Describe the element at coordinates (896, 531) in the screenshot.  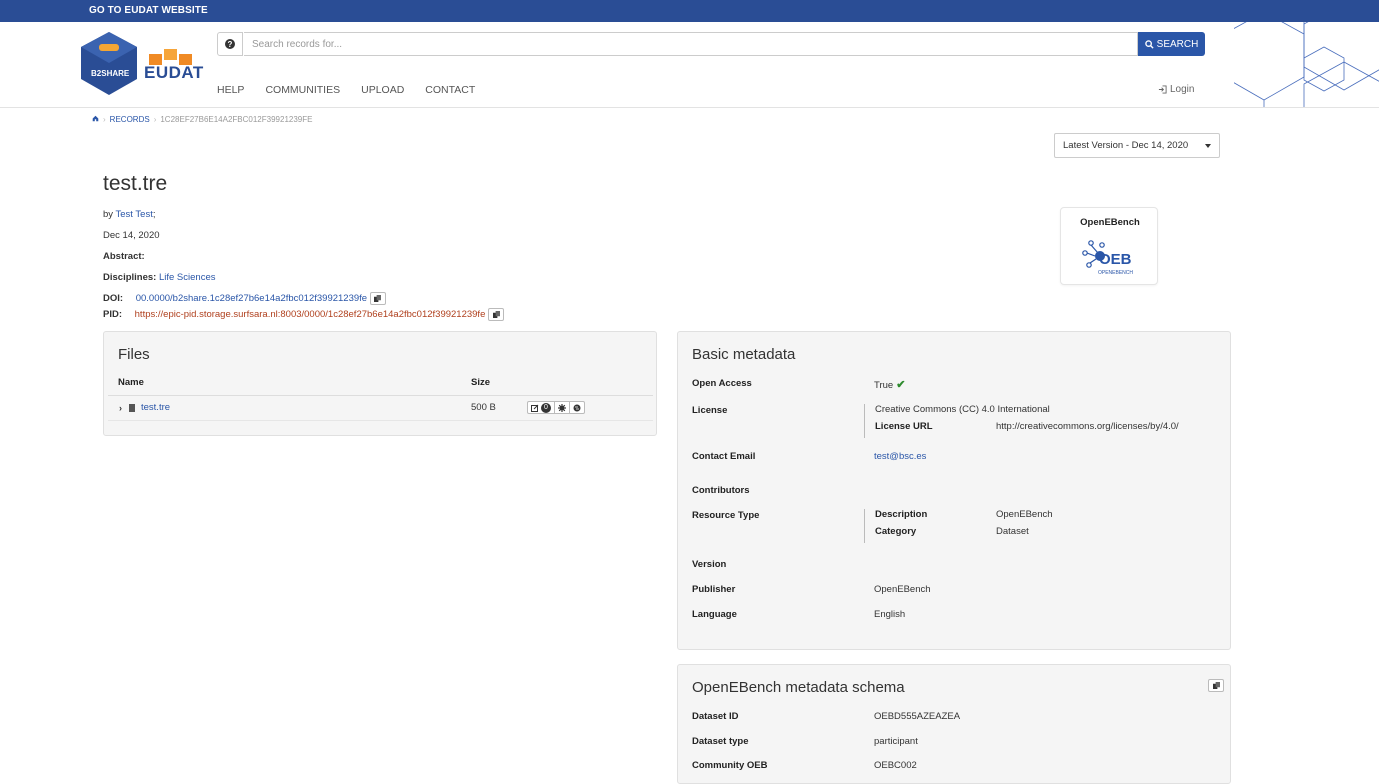
I see `category-label: Category` at that location.